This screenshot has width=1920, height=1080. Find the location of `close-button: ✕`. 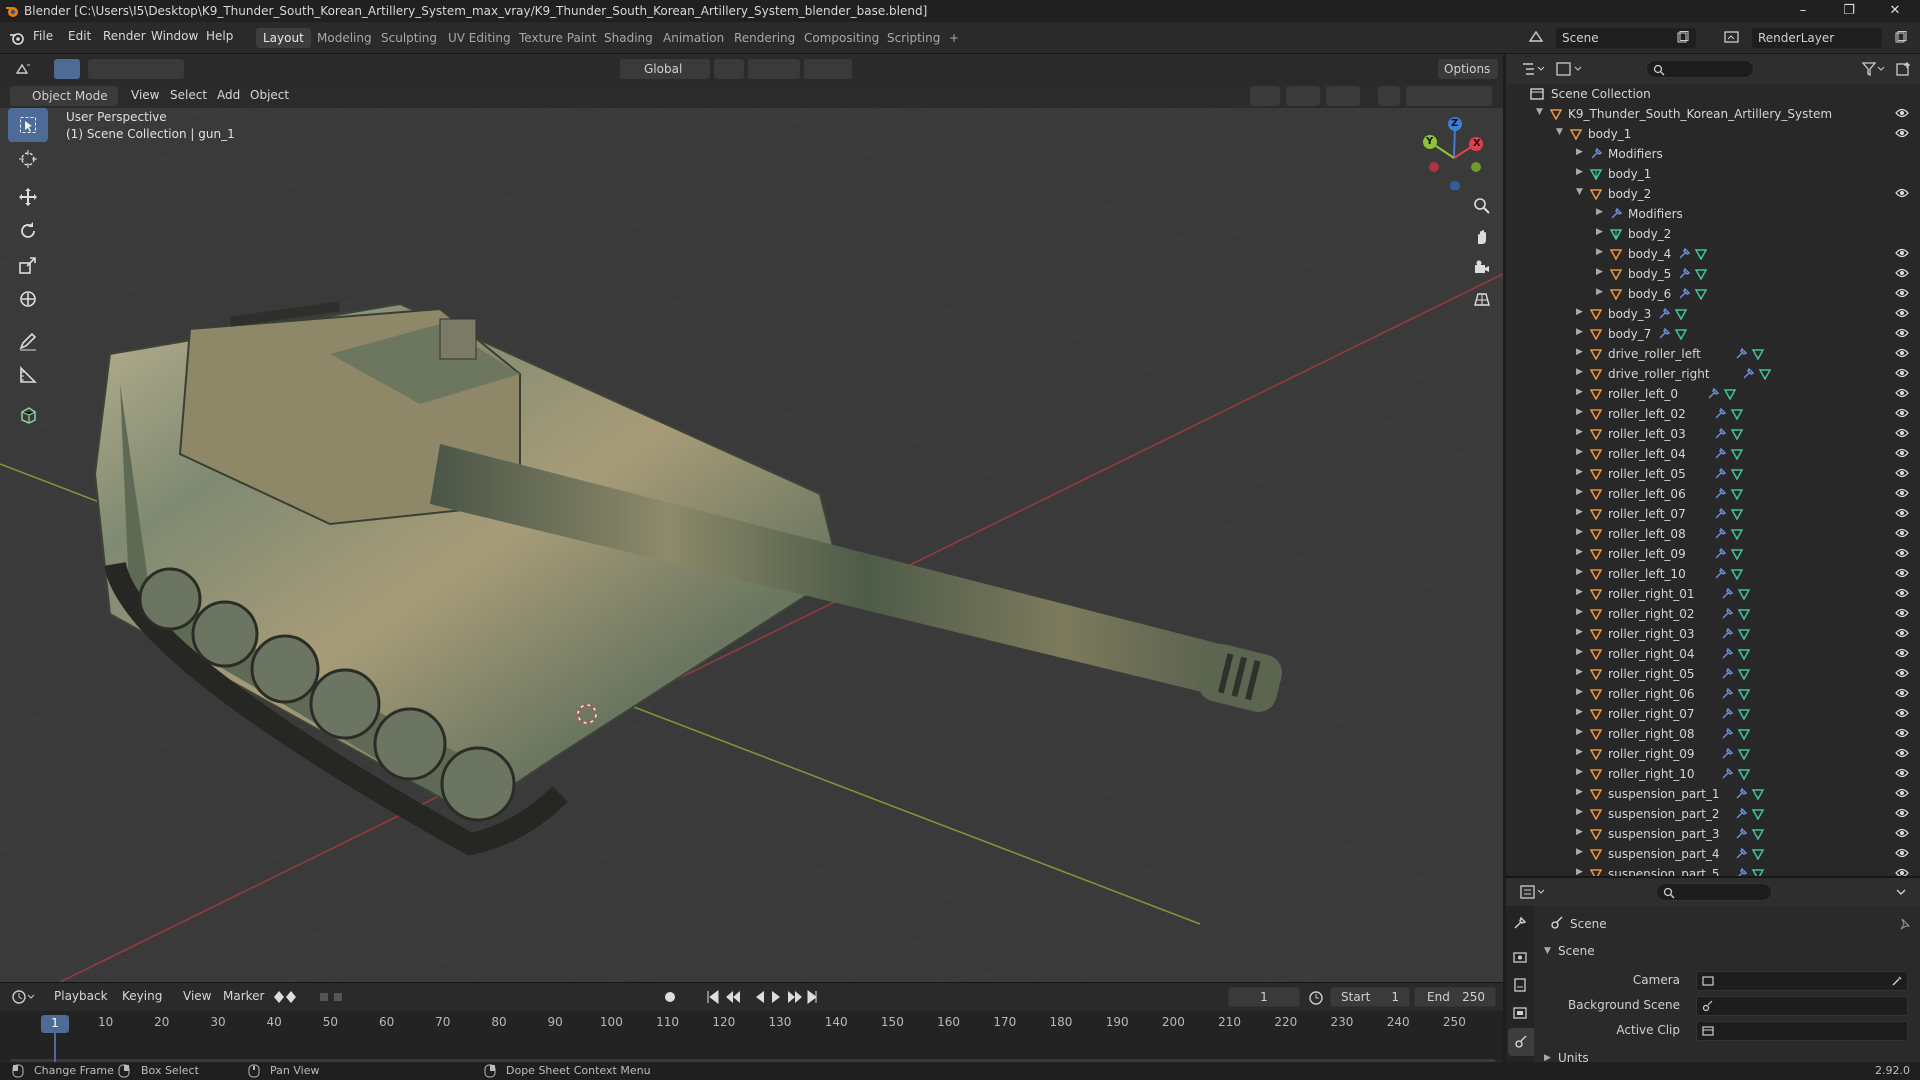

close-button: ✕ is located at coordinates (1895, 11).